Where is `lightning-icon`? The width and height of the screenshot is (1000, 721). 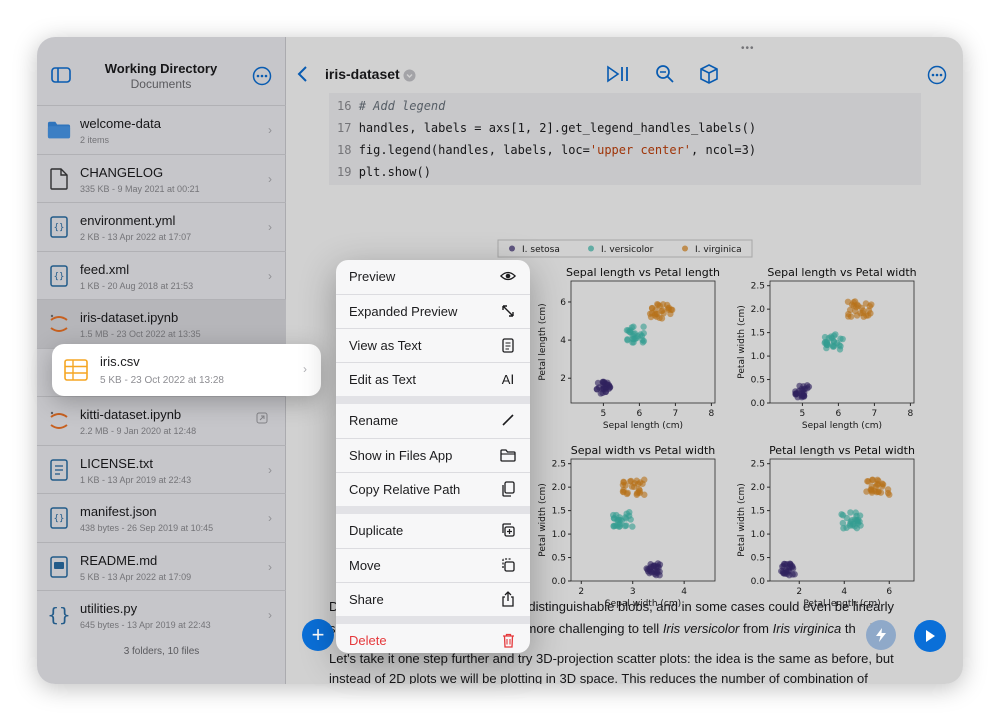
lightning-icon is located at coordinates (881, 635).